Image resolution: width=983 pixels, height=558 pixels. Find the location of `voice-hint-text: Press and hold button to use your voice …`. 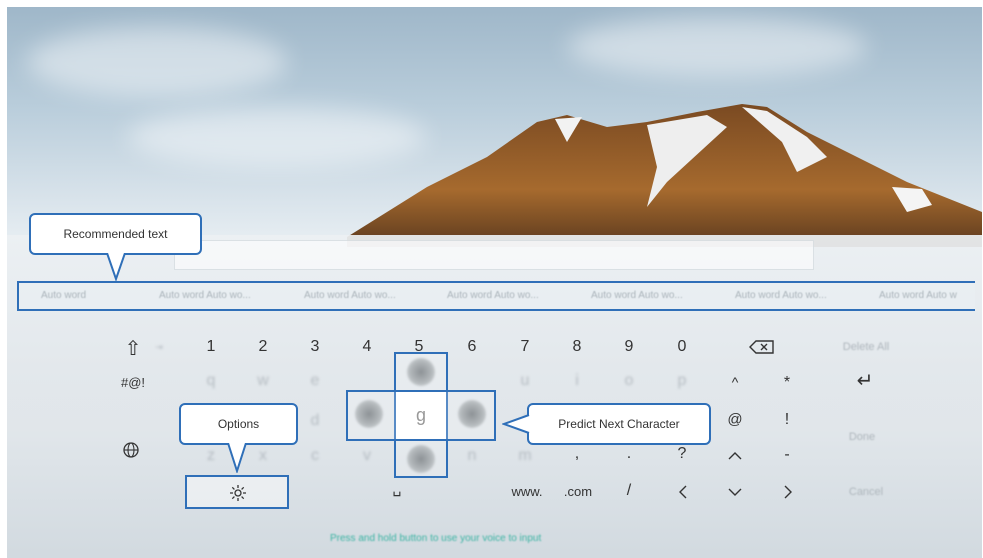

voice-hint-text: Press and hold button to use your voice … is located at coordinates (436, 538).